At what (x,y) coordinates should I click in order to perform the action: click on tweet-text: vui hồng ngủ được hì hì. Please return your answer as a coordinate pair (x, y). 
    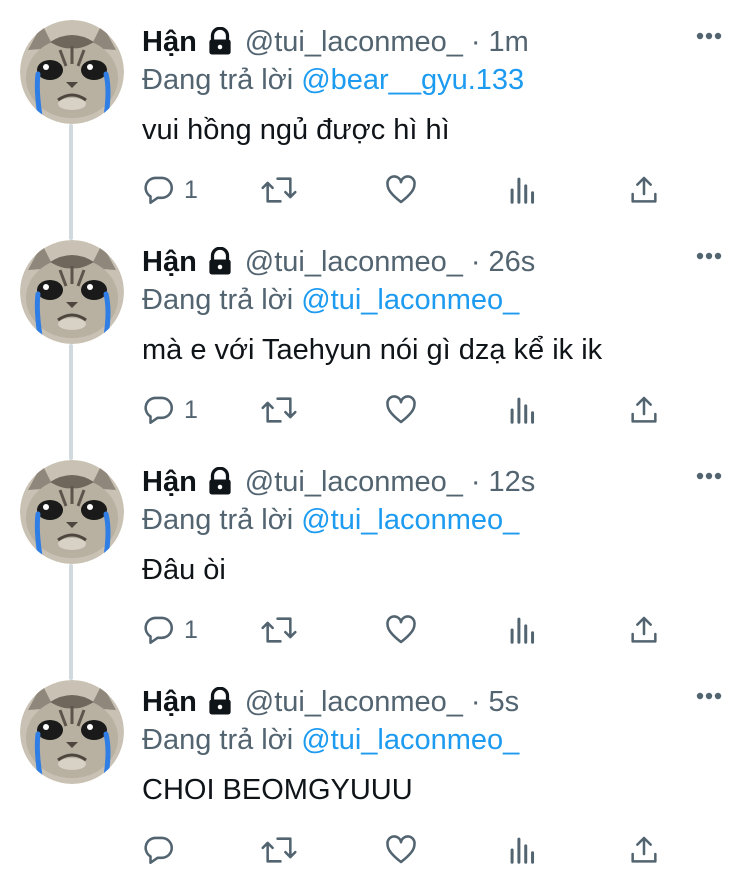
    Looking at the image, I should click on (296, 130).